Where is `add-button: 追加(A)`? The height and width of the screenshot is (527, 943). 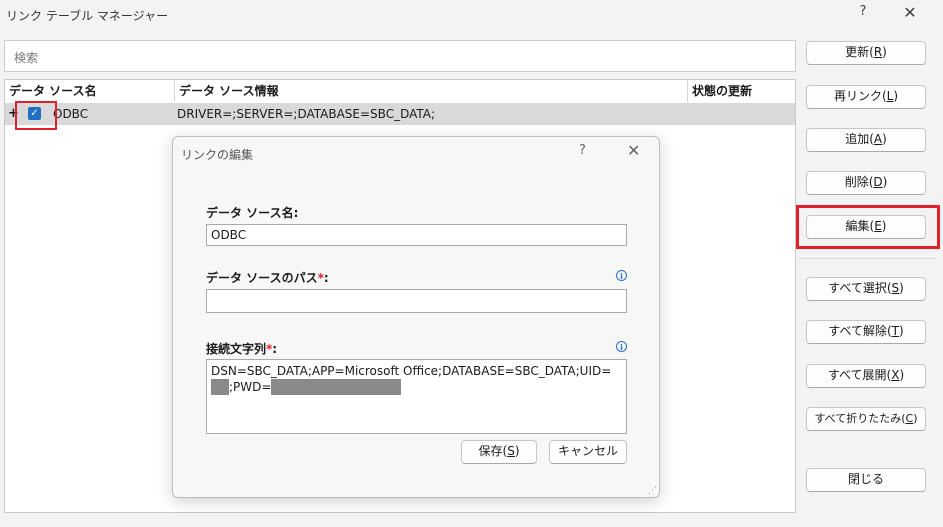
add-button: 追加(A) is located at coordinates (866, 140).